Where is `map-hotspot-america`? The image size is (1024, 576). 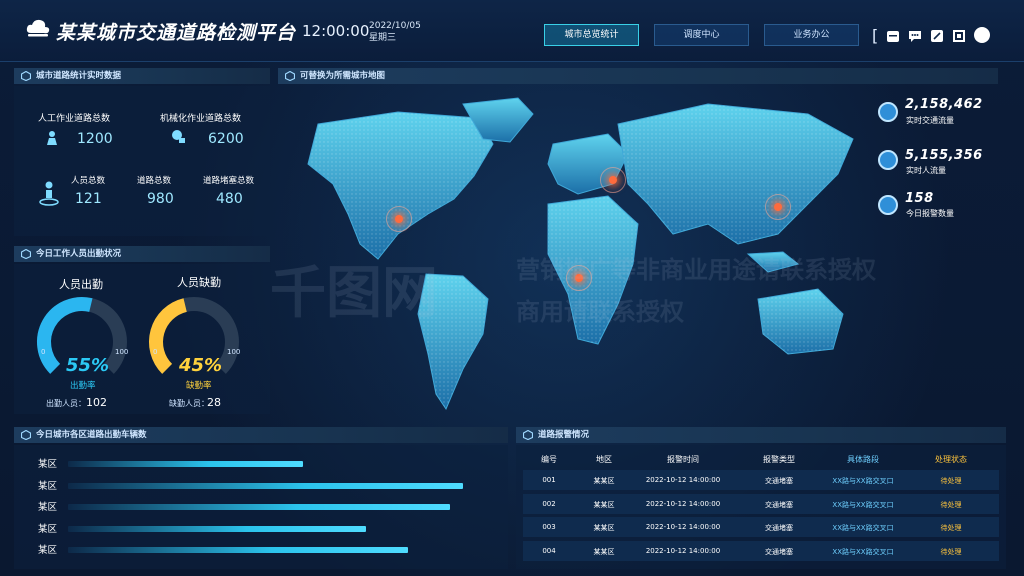
map-hotspot-america is located at coordinates (399, 219).